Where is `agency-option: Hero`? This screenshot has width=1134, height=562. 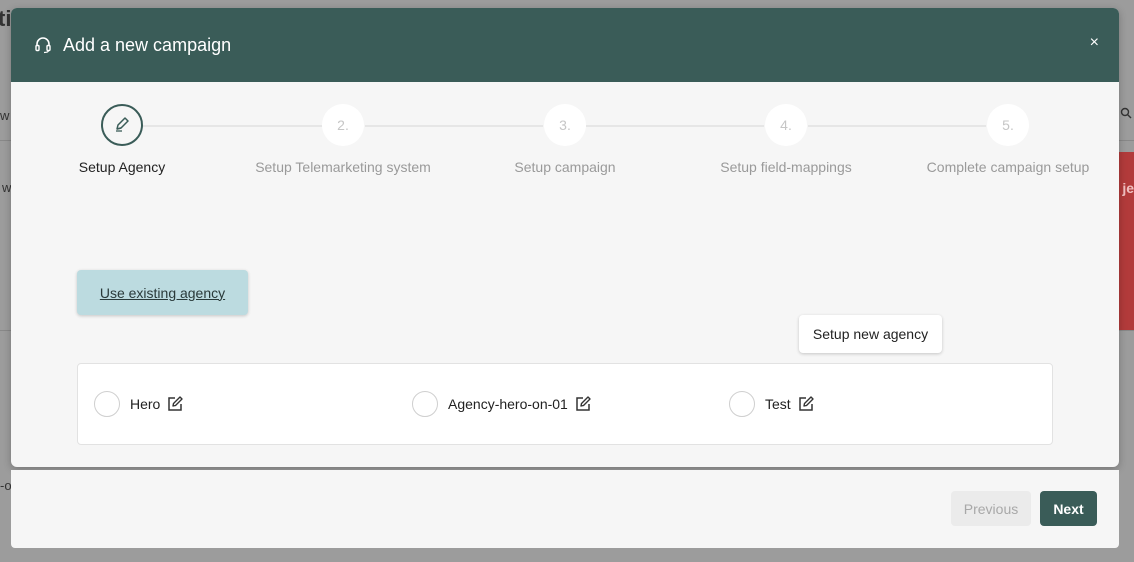
agency-option: Hero is located at coordinates (139, 404).